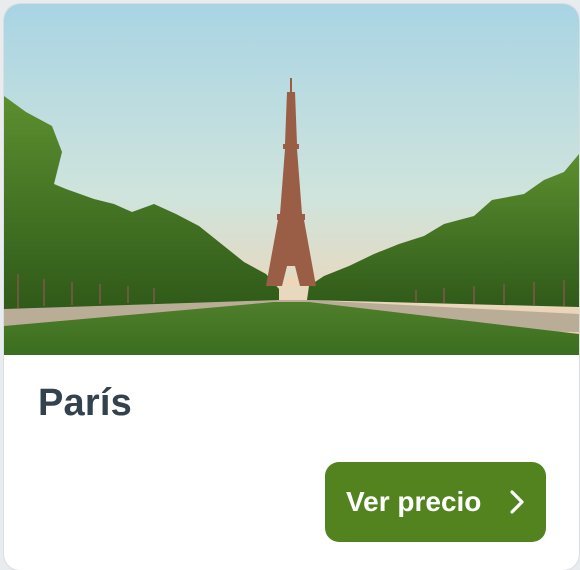 This screenshot has width=580, height=570. I want to click on destination-title: París, so click(85, 403).